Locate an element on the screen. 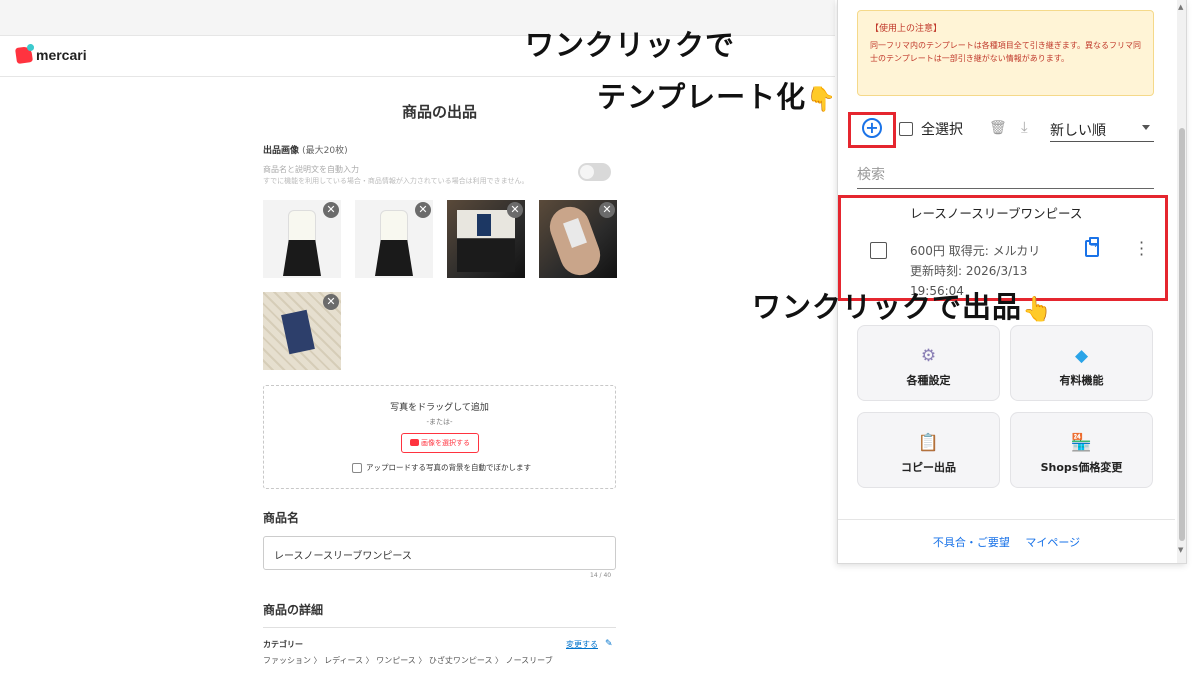 This screenshot has width=1200, height=675. item-detail-heading: 商品の詳細 is located at coordinates (293, 610).